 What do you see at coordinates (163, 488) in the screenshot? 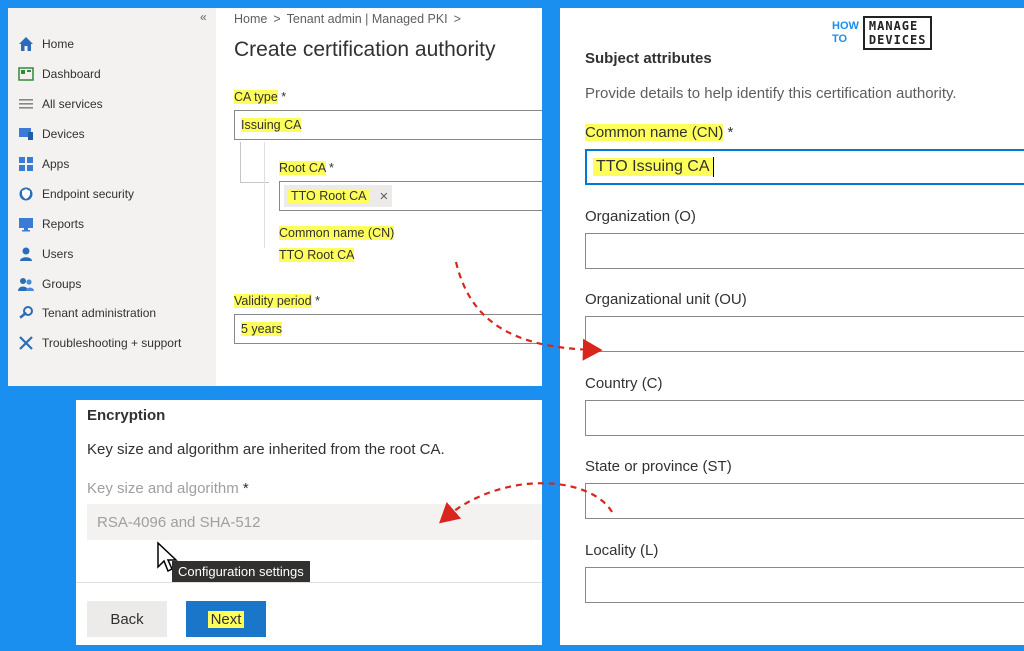
I see `key-size-label-text: Key size and algorithm` at bounding box center [163, 488].